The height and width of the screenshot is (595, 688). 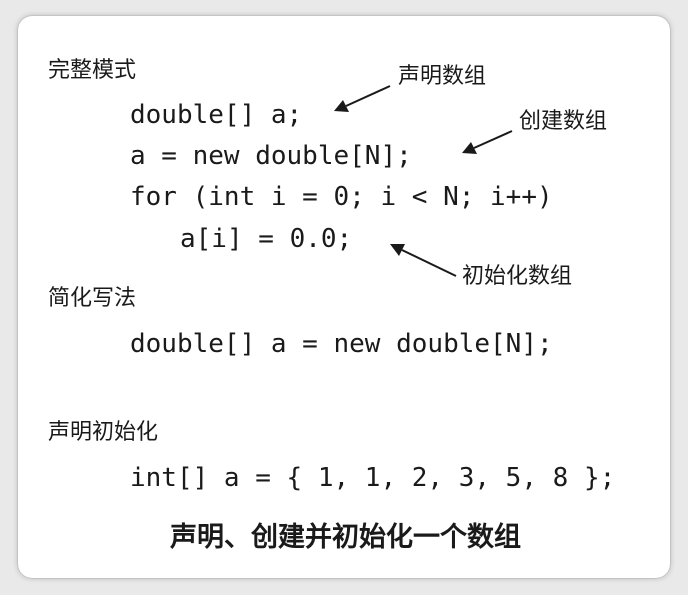 What do you see at coordinates (266, 239) in the screenshot?
I see `code-line-assign: a[i] = 0.0;` at bounding box center [266, 239].